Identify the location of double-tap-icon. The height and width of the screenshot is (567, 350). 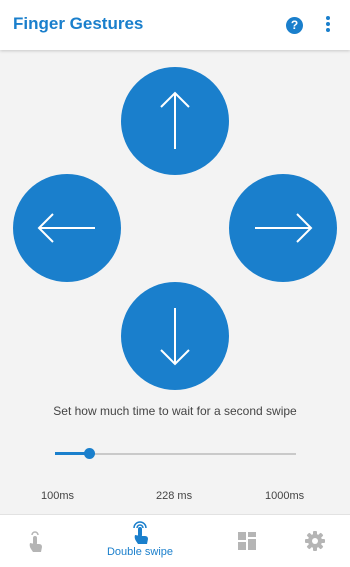
(140, 532).